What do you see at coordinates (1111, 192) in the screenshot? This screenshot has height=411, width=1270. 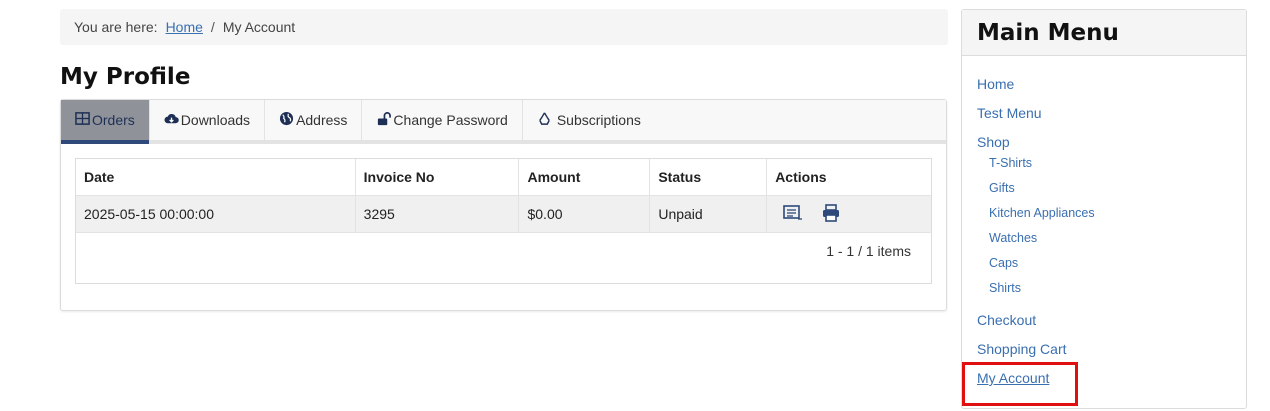 I see `sidebar-item-gifts: Gifts` at bounding box center [1111, 192].